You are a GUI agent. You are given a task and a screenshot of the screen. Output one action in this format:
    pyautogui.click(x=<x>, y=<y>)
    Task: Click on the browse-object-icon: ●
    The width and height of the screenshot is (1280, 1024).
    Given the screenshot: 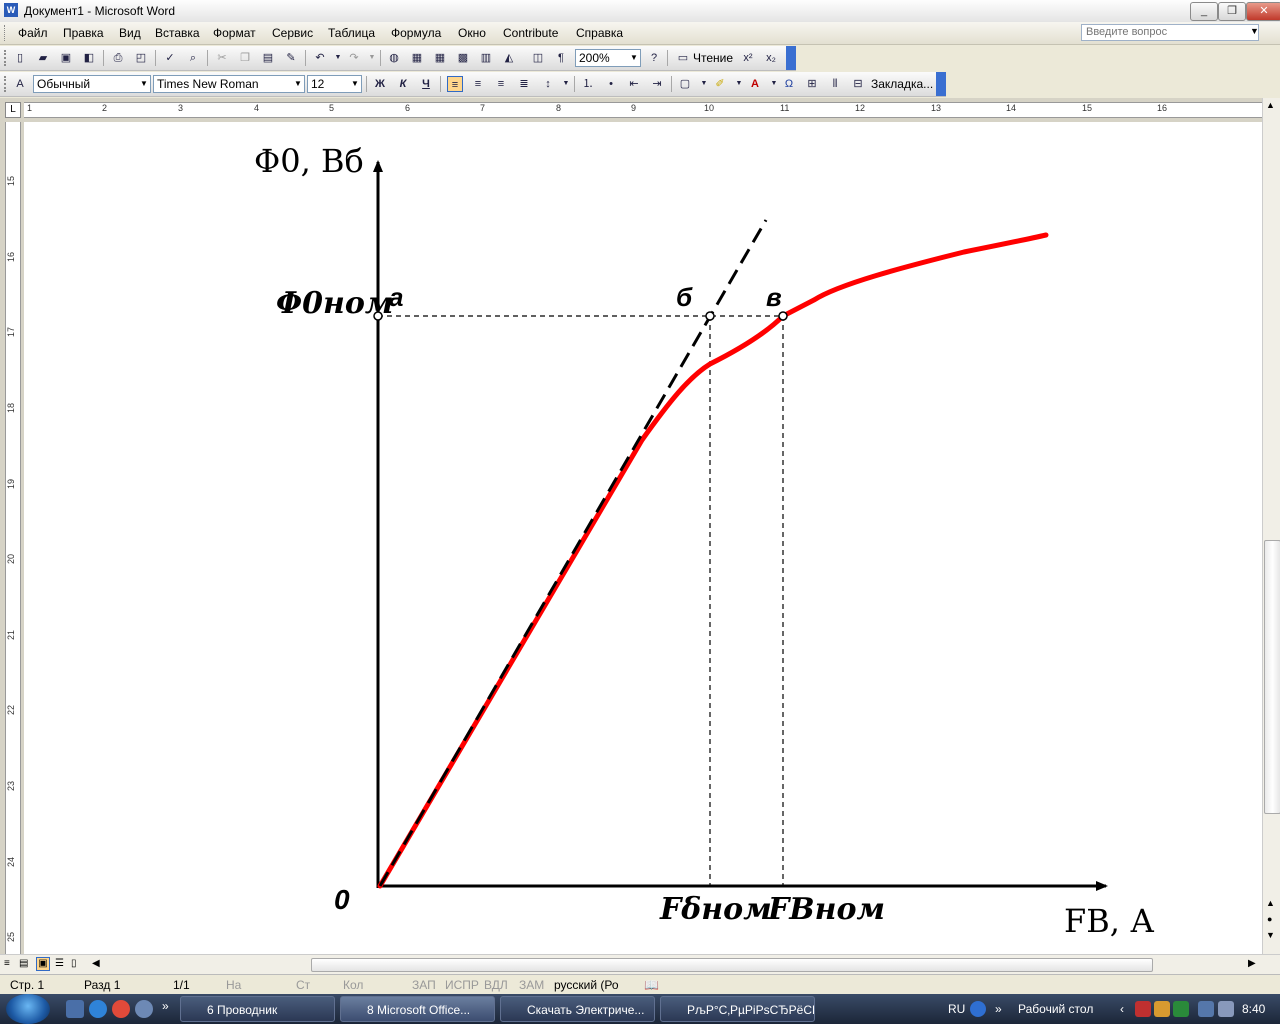 What is the action you would take?
    pyautogui.click(x=1269, y=919)
    